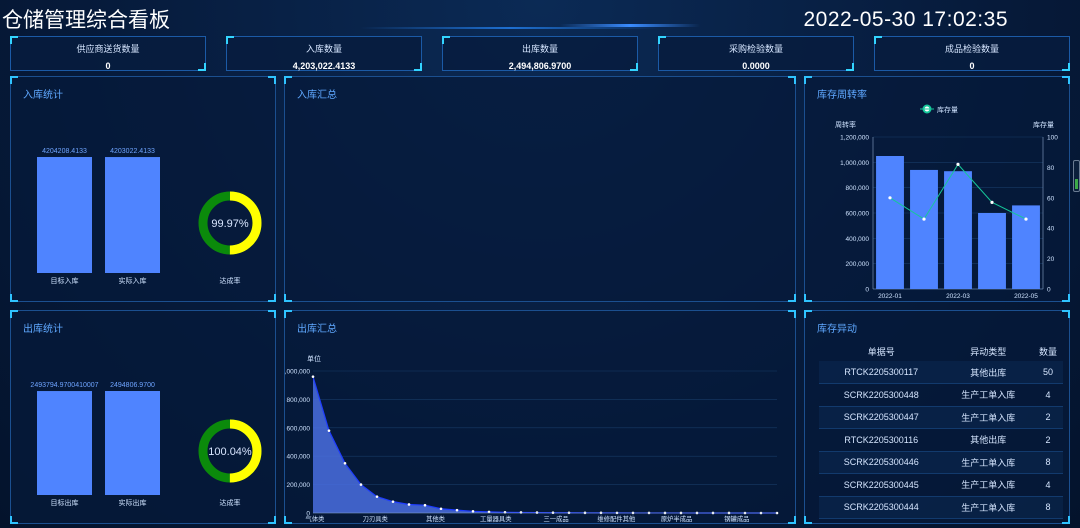  I want to click on y-tick-left: 0, so click(867, 290).